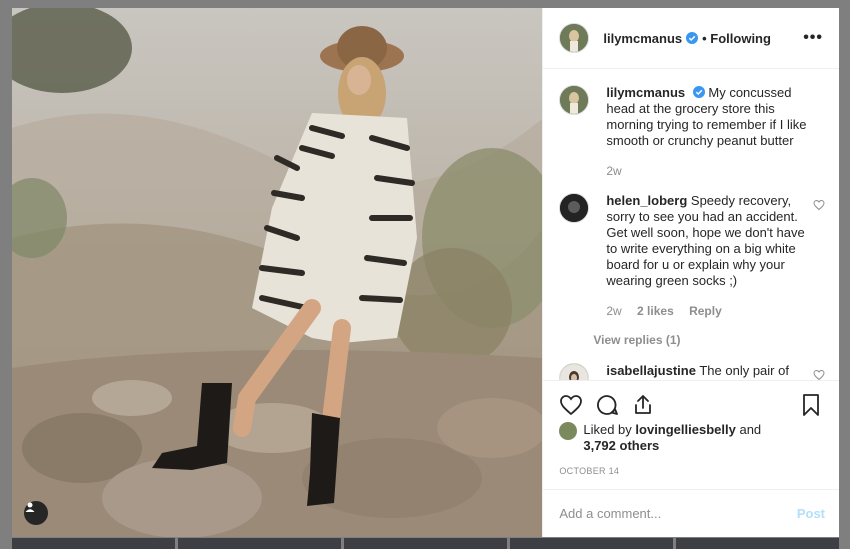 This screenshot has height=549, width=850. Describe the element at coordinates (574, 100) in the screenshot. I see `caption-avatar` at that location.